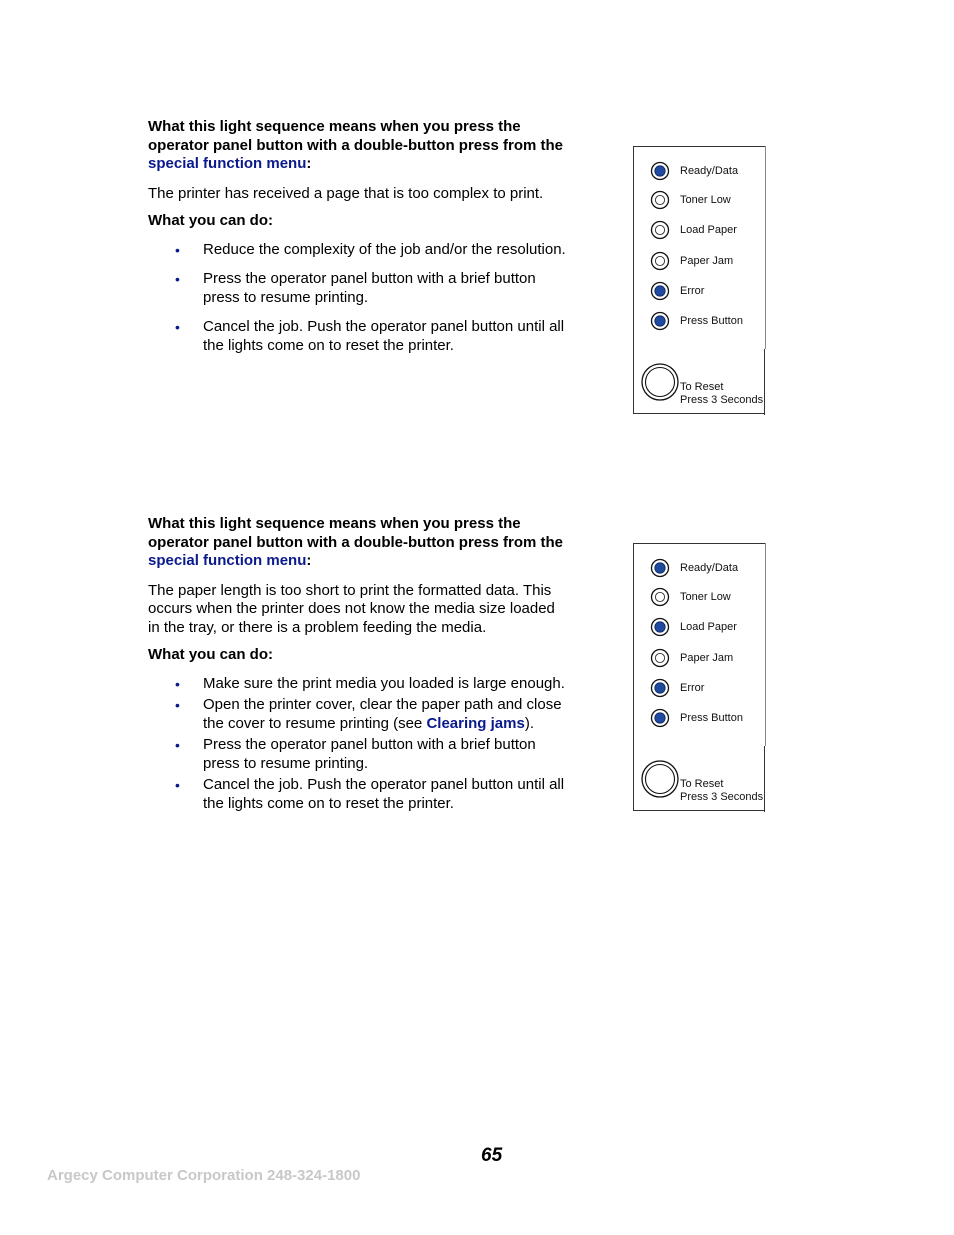 Image resolution: width=954 pixels, height=1235 pixels. Describe the element at coordinates (529, 723) in the screenshot. I see `list-item-text-suffix: ).` at that location.